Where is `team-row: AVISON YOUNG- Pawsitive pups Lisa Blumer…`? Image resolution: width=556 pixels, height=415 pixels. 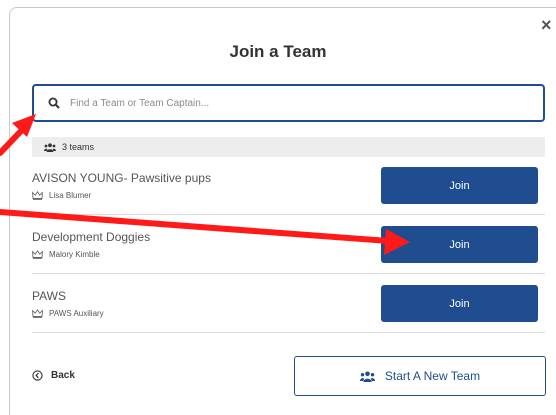 team-row: AVISON YOUNG- Pawsitive pups Lisa Blumer… is located at coordinates (288, 186).